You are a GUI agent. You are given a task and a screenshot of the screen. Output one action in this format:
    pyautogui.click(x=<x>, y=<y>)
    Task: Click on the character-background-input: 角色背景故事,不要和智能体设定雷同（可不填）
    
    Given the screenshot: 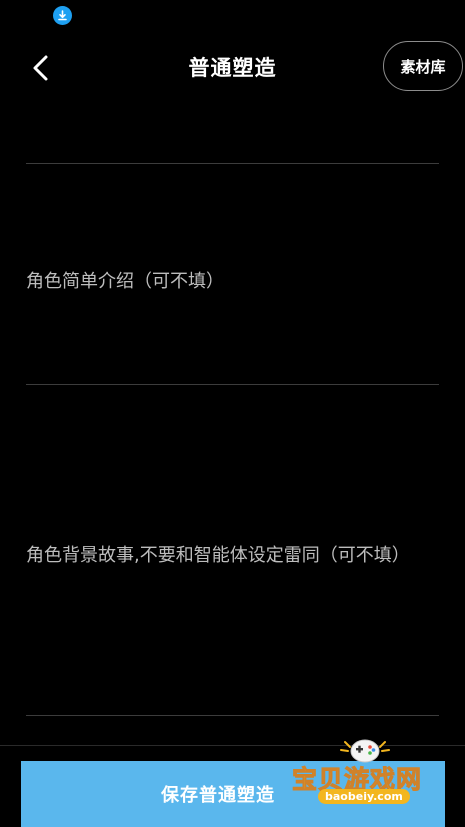 What is the action you would take?
    pyautogui.click(x=232, y=556)
    